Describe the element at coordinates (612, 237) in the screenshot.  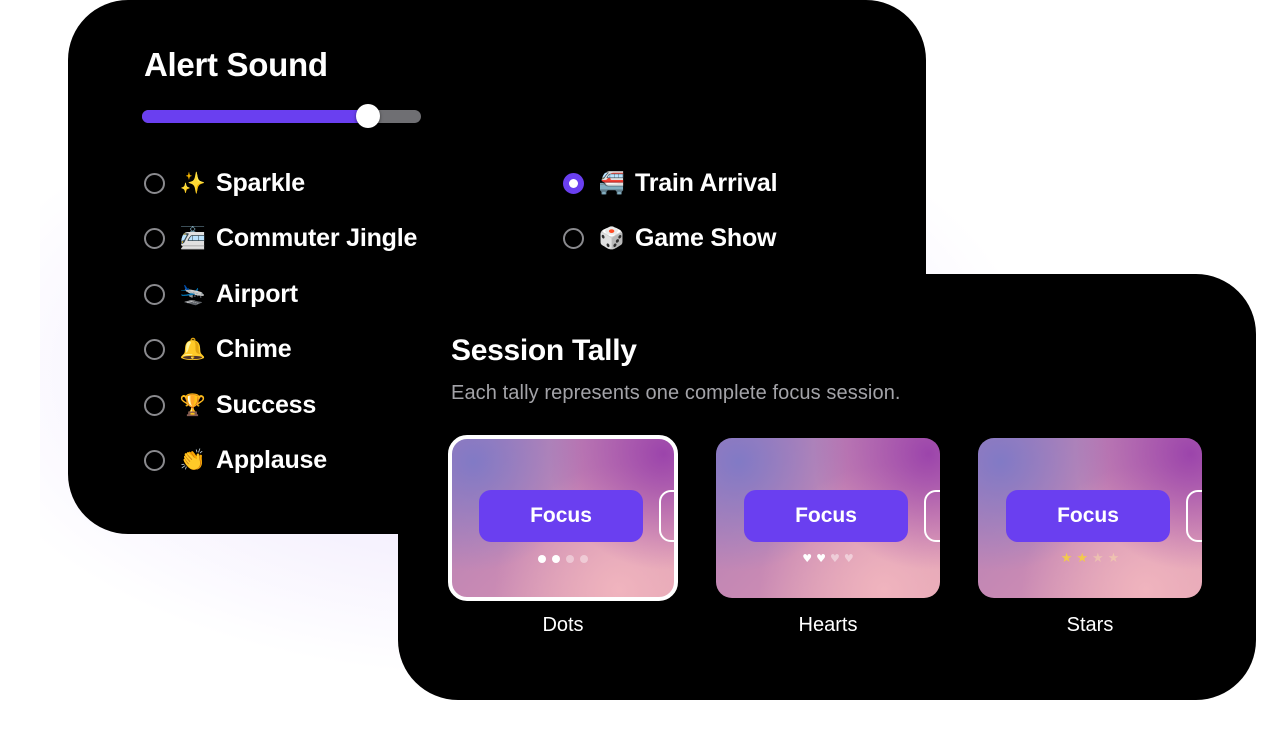
I see `die-icon: 🎲` at that location.